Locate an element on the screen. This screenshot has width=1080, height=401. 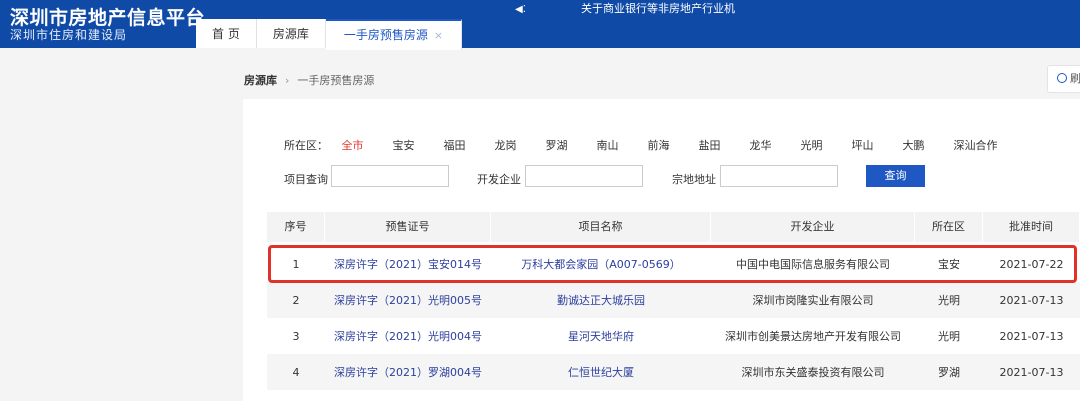
row-number: 4 is located at coordinates (296, 372).